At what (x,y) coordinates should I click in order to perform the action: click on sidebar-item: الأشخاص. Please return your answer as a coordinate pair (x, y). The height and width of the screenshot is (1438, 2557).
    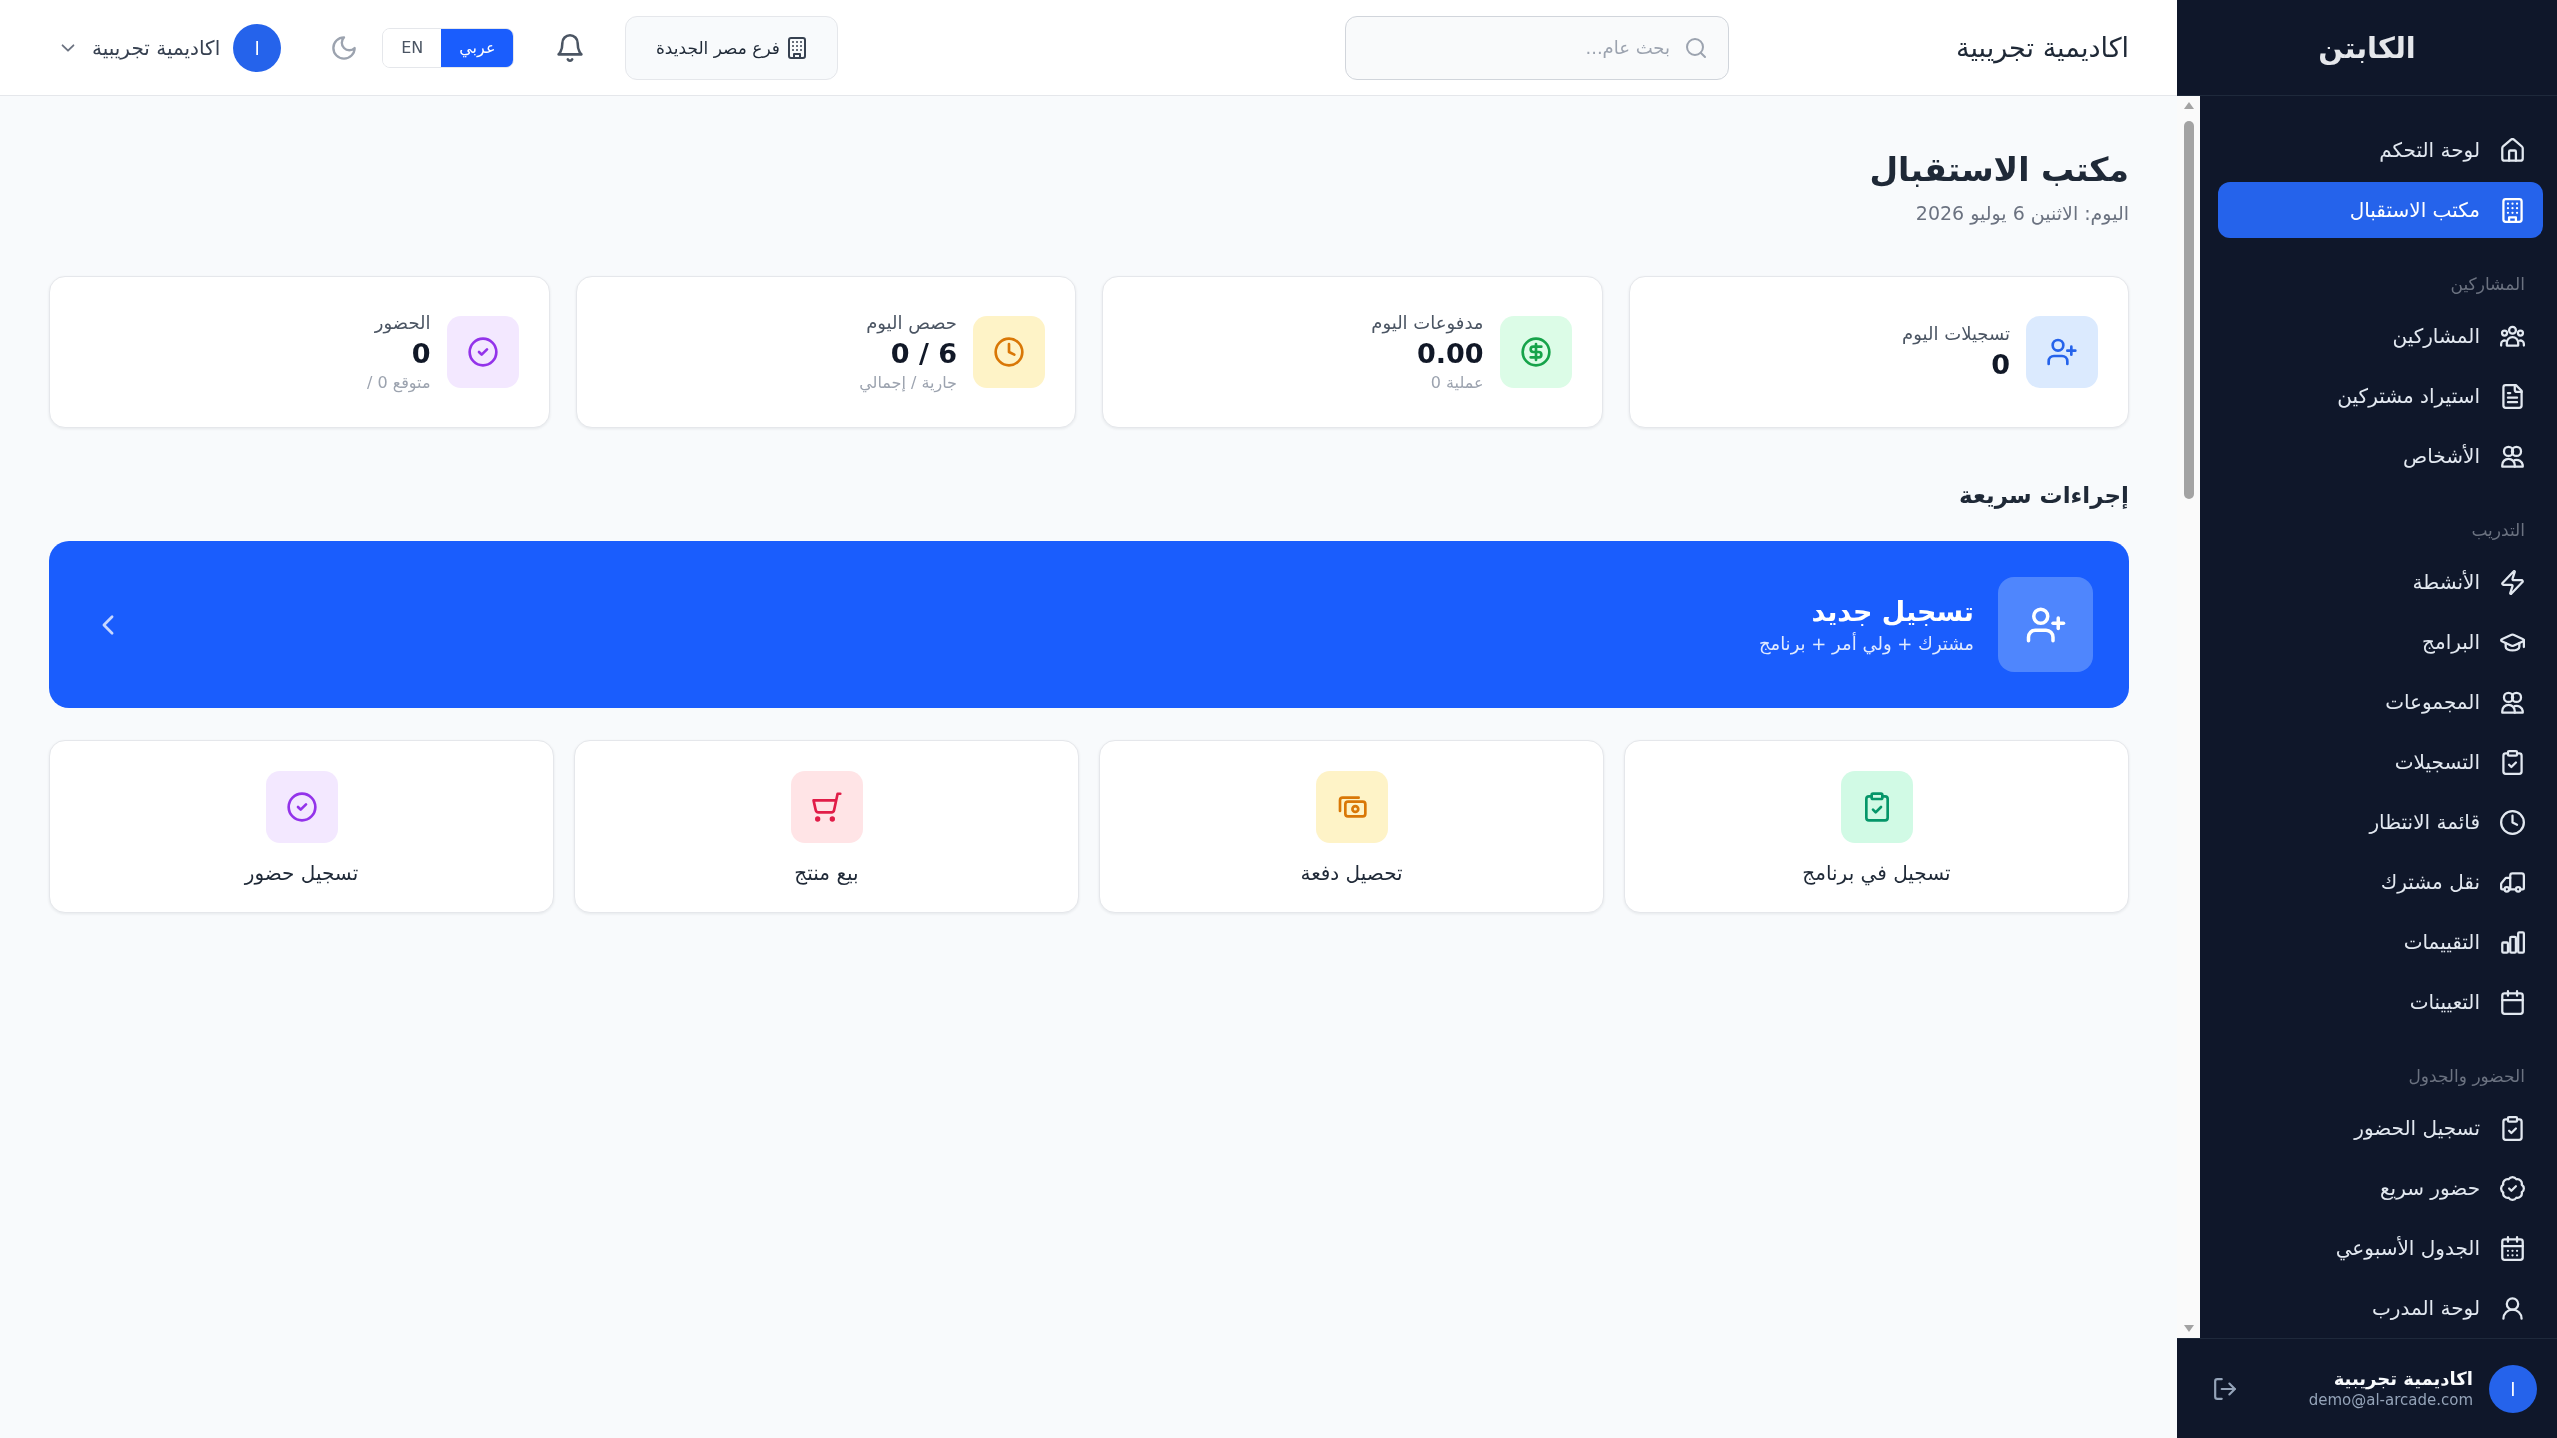
    Looking at the image, I should click on (2380, 456).